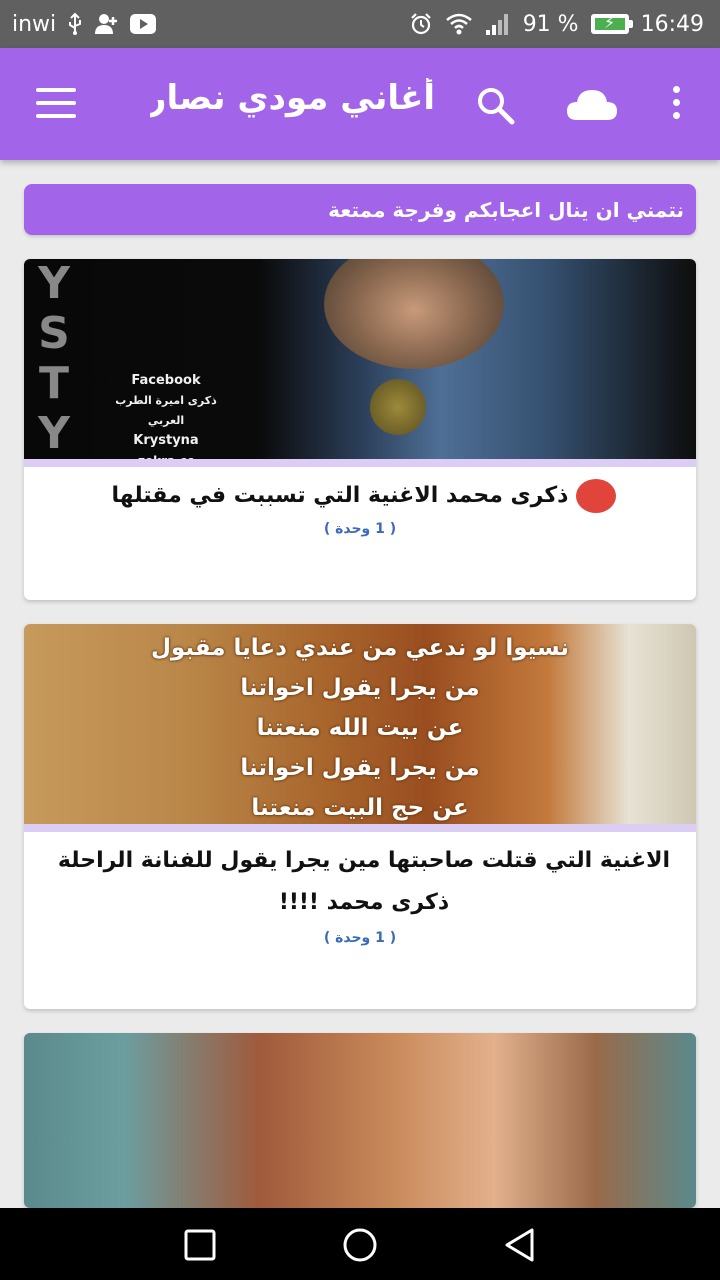 Image resolution: width=720 pixels, height=1280 pixels. I want to click on back-icon, so click(520, 1245).